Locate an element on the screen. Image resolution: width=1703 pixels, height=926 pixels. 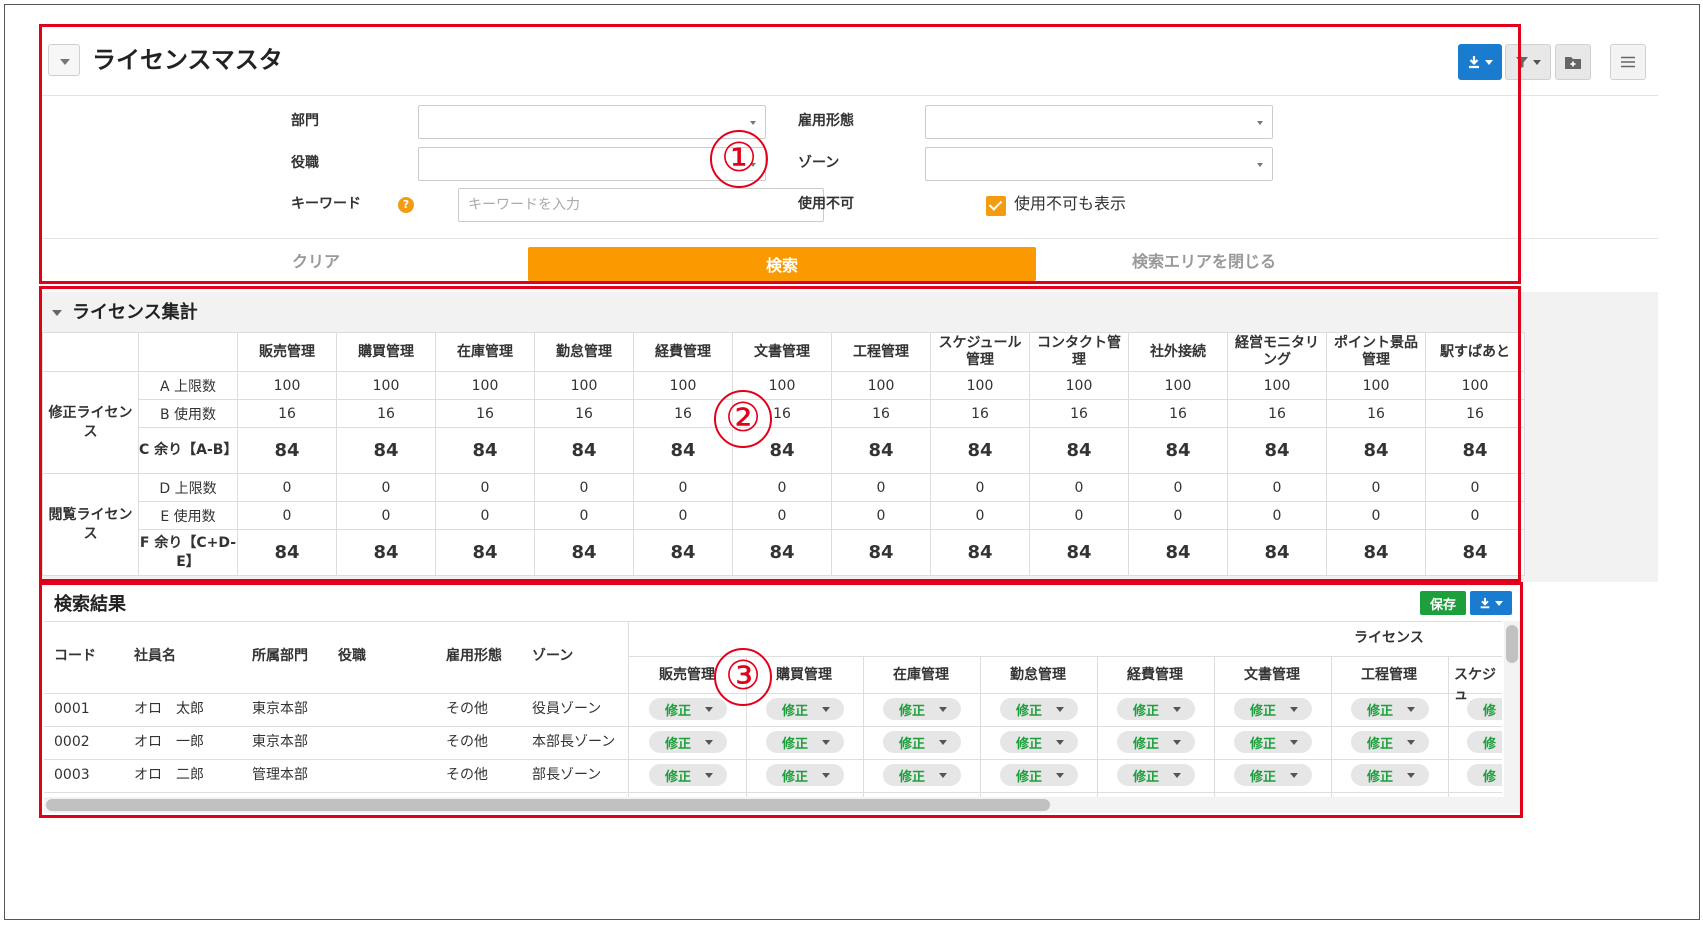
employment-label: 雇用形態 is located at coordinates (826, 121).